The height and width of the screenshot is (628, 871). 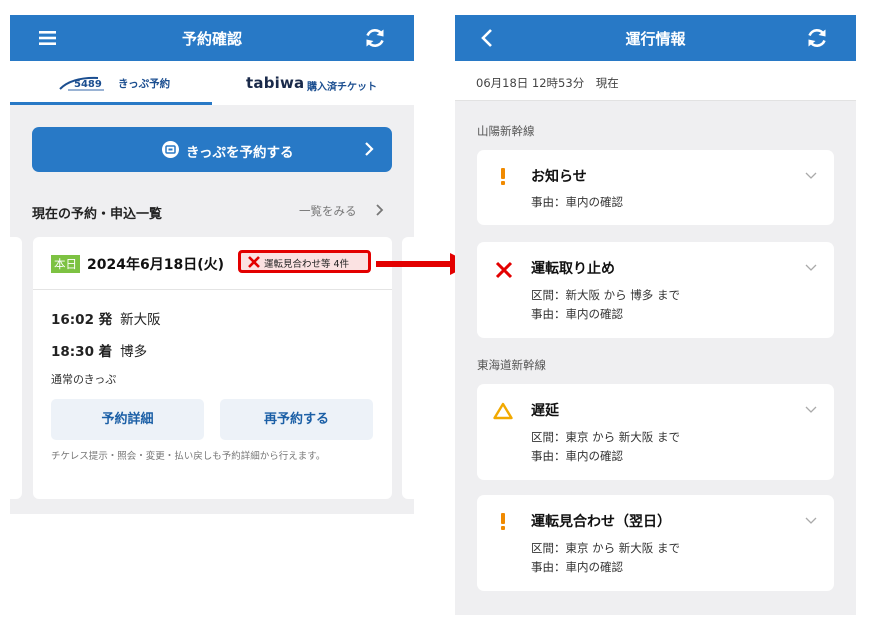 I want to click on page-title: 運行情報, so click(x=655, y=39).